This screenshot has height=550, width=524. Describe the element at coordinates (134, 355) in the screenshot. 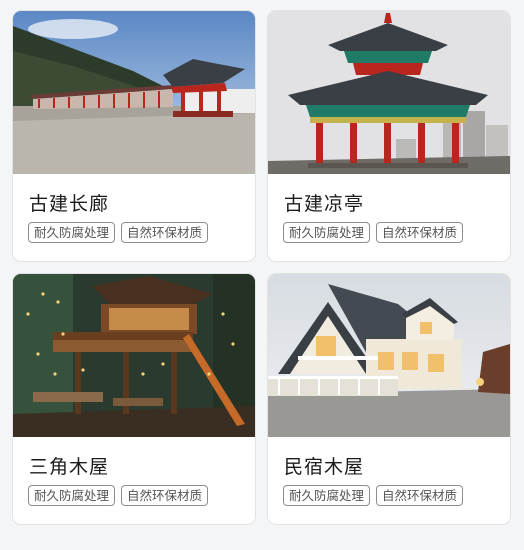

I see `a-frame-cabin-photo` at that location.